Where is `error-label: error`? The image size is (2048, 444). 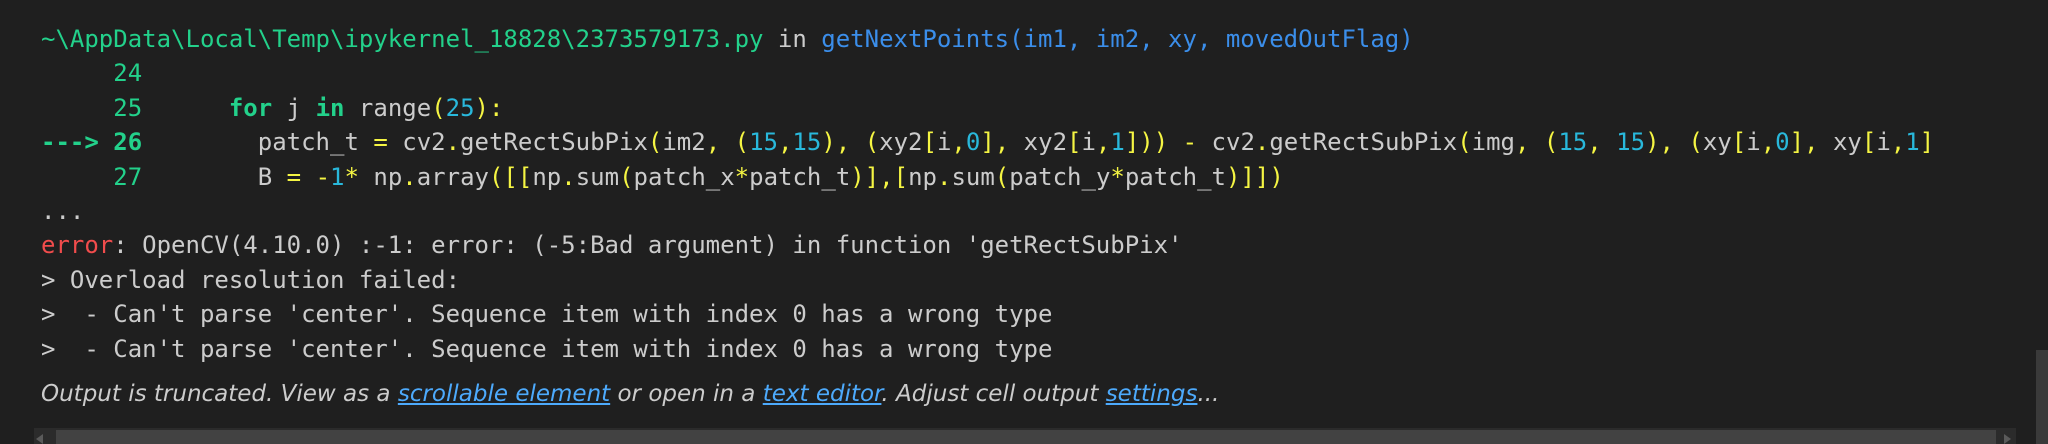
error-label: error is located at coordinates (77, 245).